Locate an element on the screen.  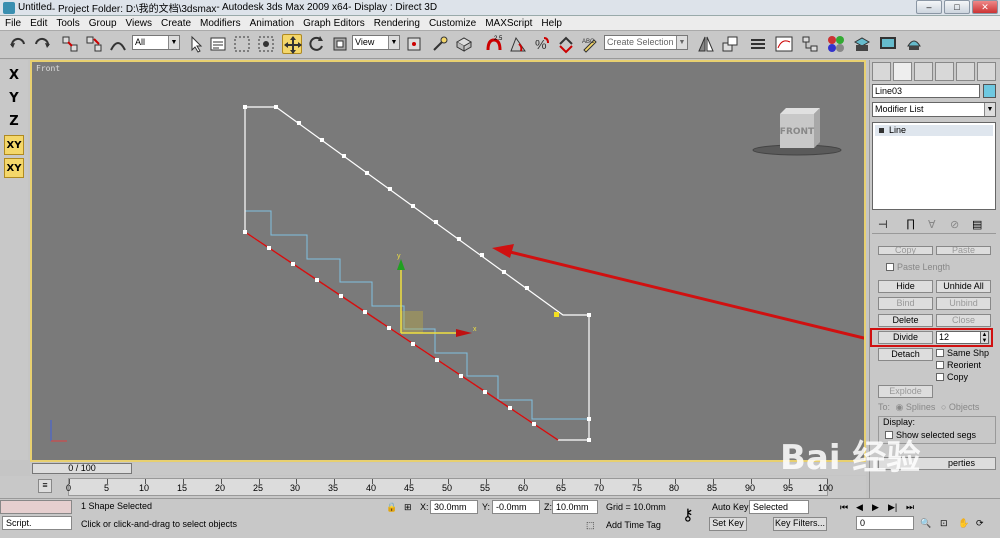
constrain-xy-button: XY is located at coordinates (14, 145).